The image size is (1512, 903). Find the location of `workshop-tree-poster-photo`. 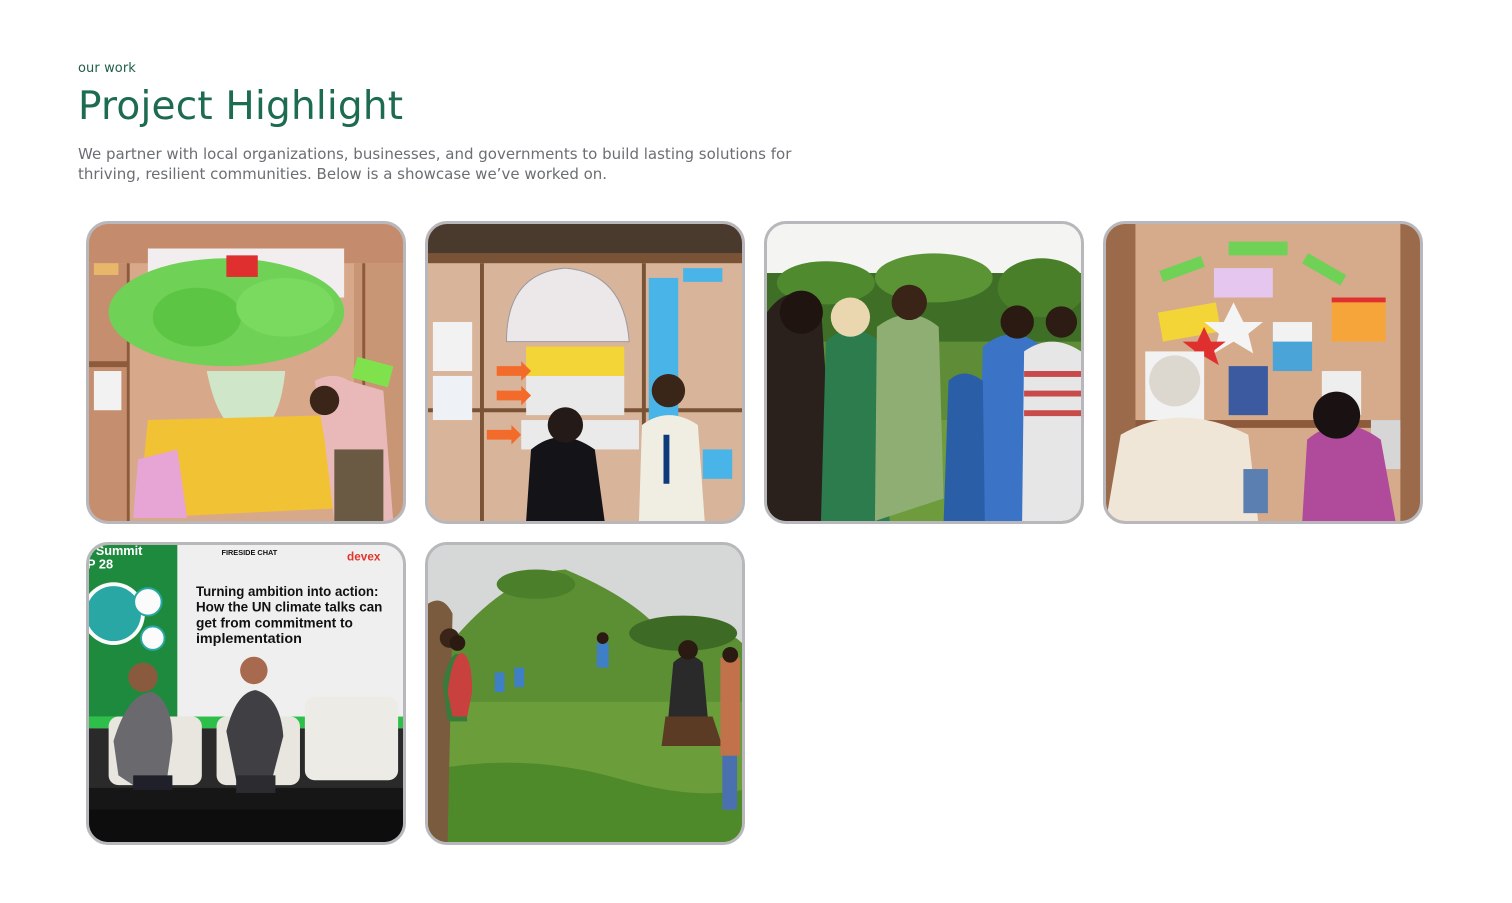

workshop-tree-poster-photo is located at coordinates (246, 372).